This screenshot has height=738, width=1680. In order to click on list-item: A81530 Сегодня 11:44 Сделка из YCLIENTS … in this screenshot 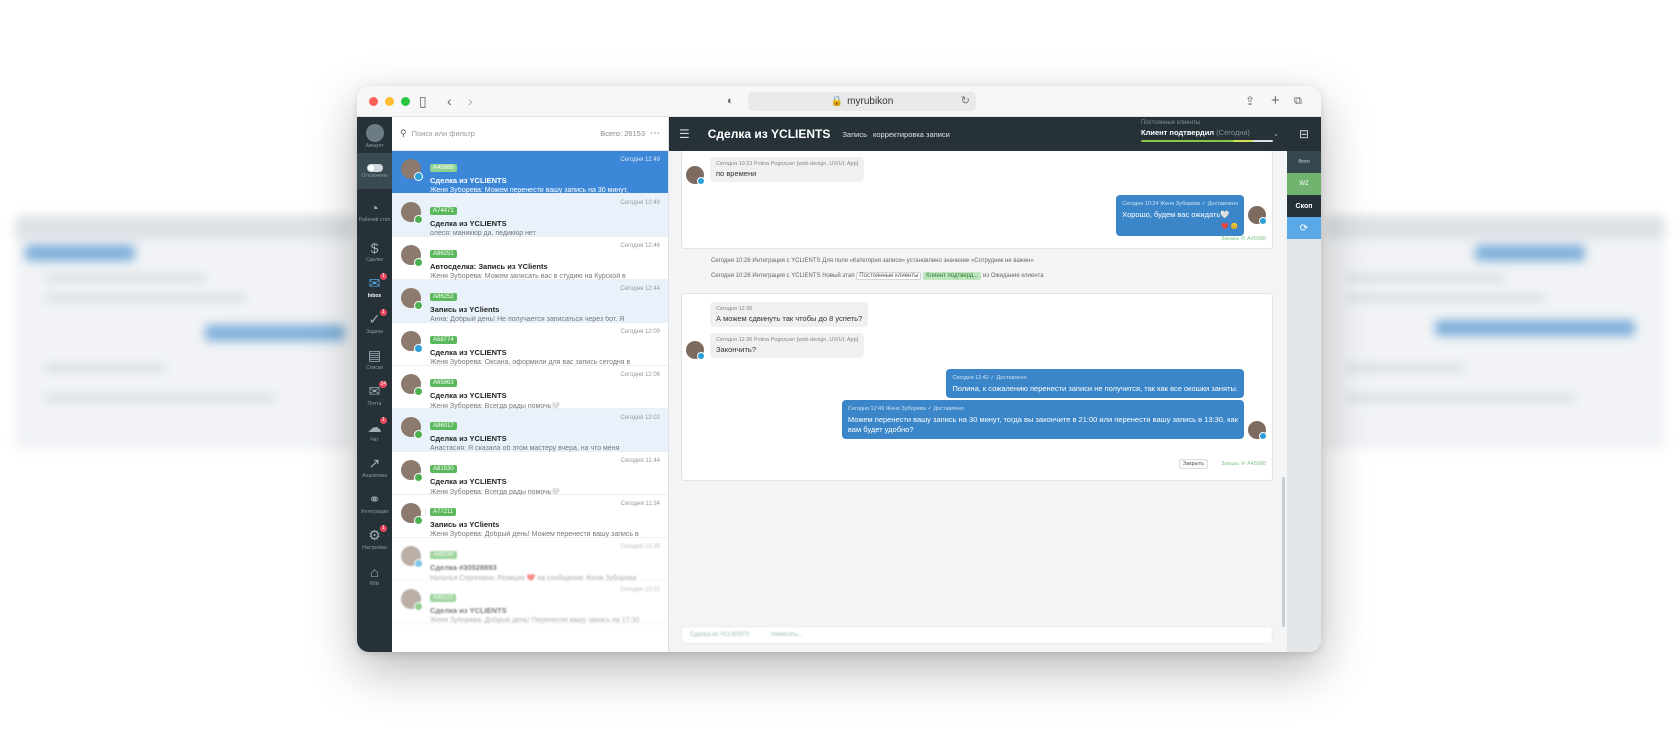, I will do `click(530, 474)`.